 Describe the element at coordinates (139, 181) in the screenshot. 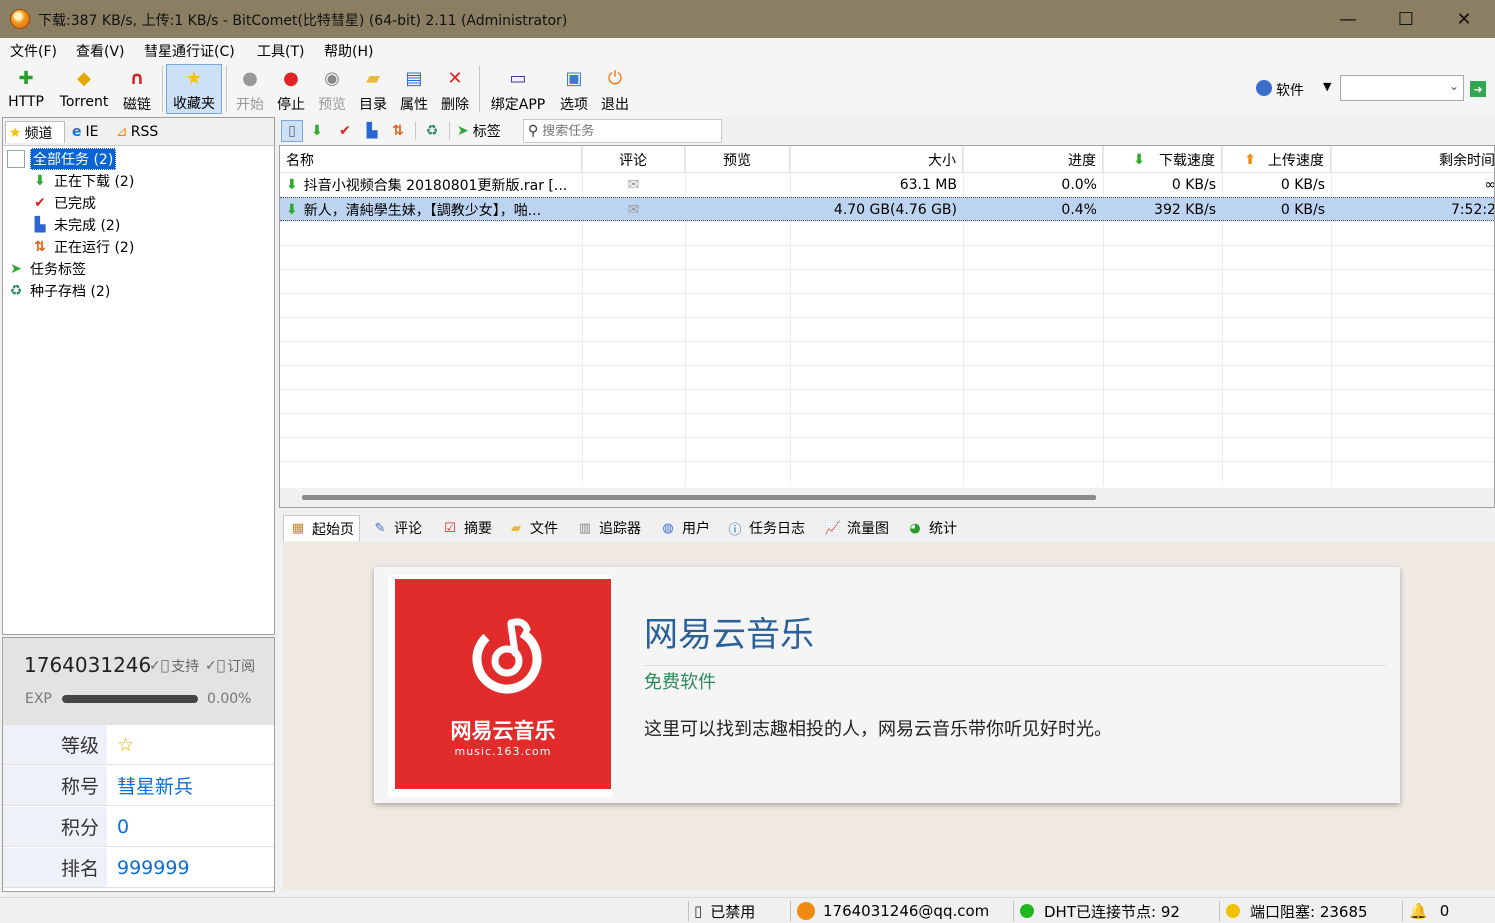

I see `tree-downloading: ⬇ 正在下载 (2)` at that location.